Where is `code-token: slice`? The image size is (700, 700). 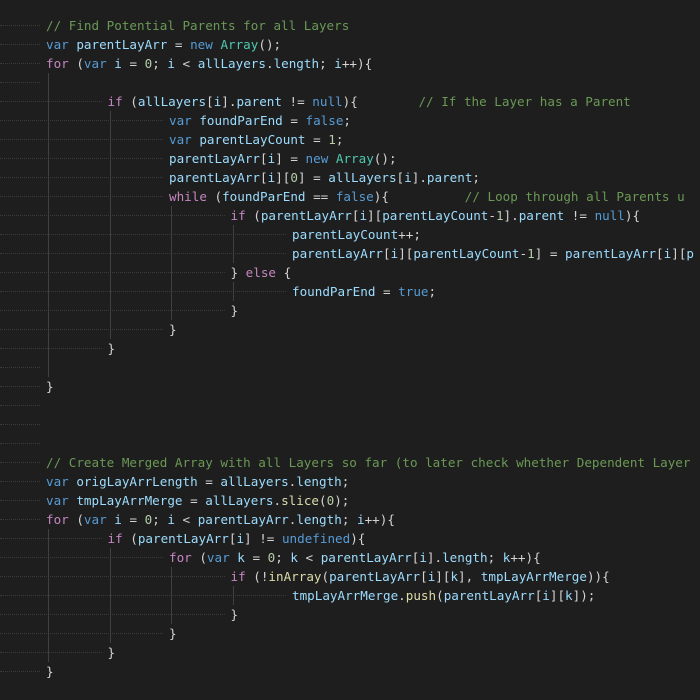 code-token: slice is located at coordinates (300, 500).